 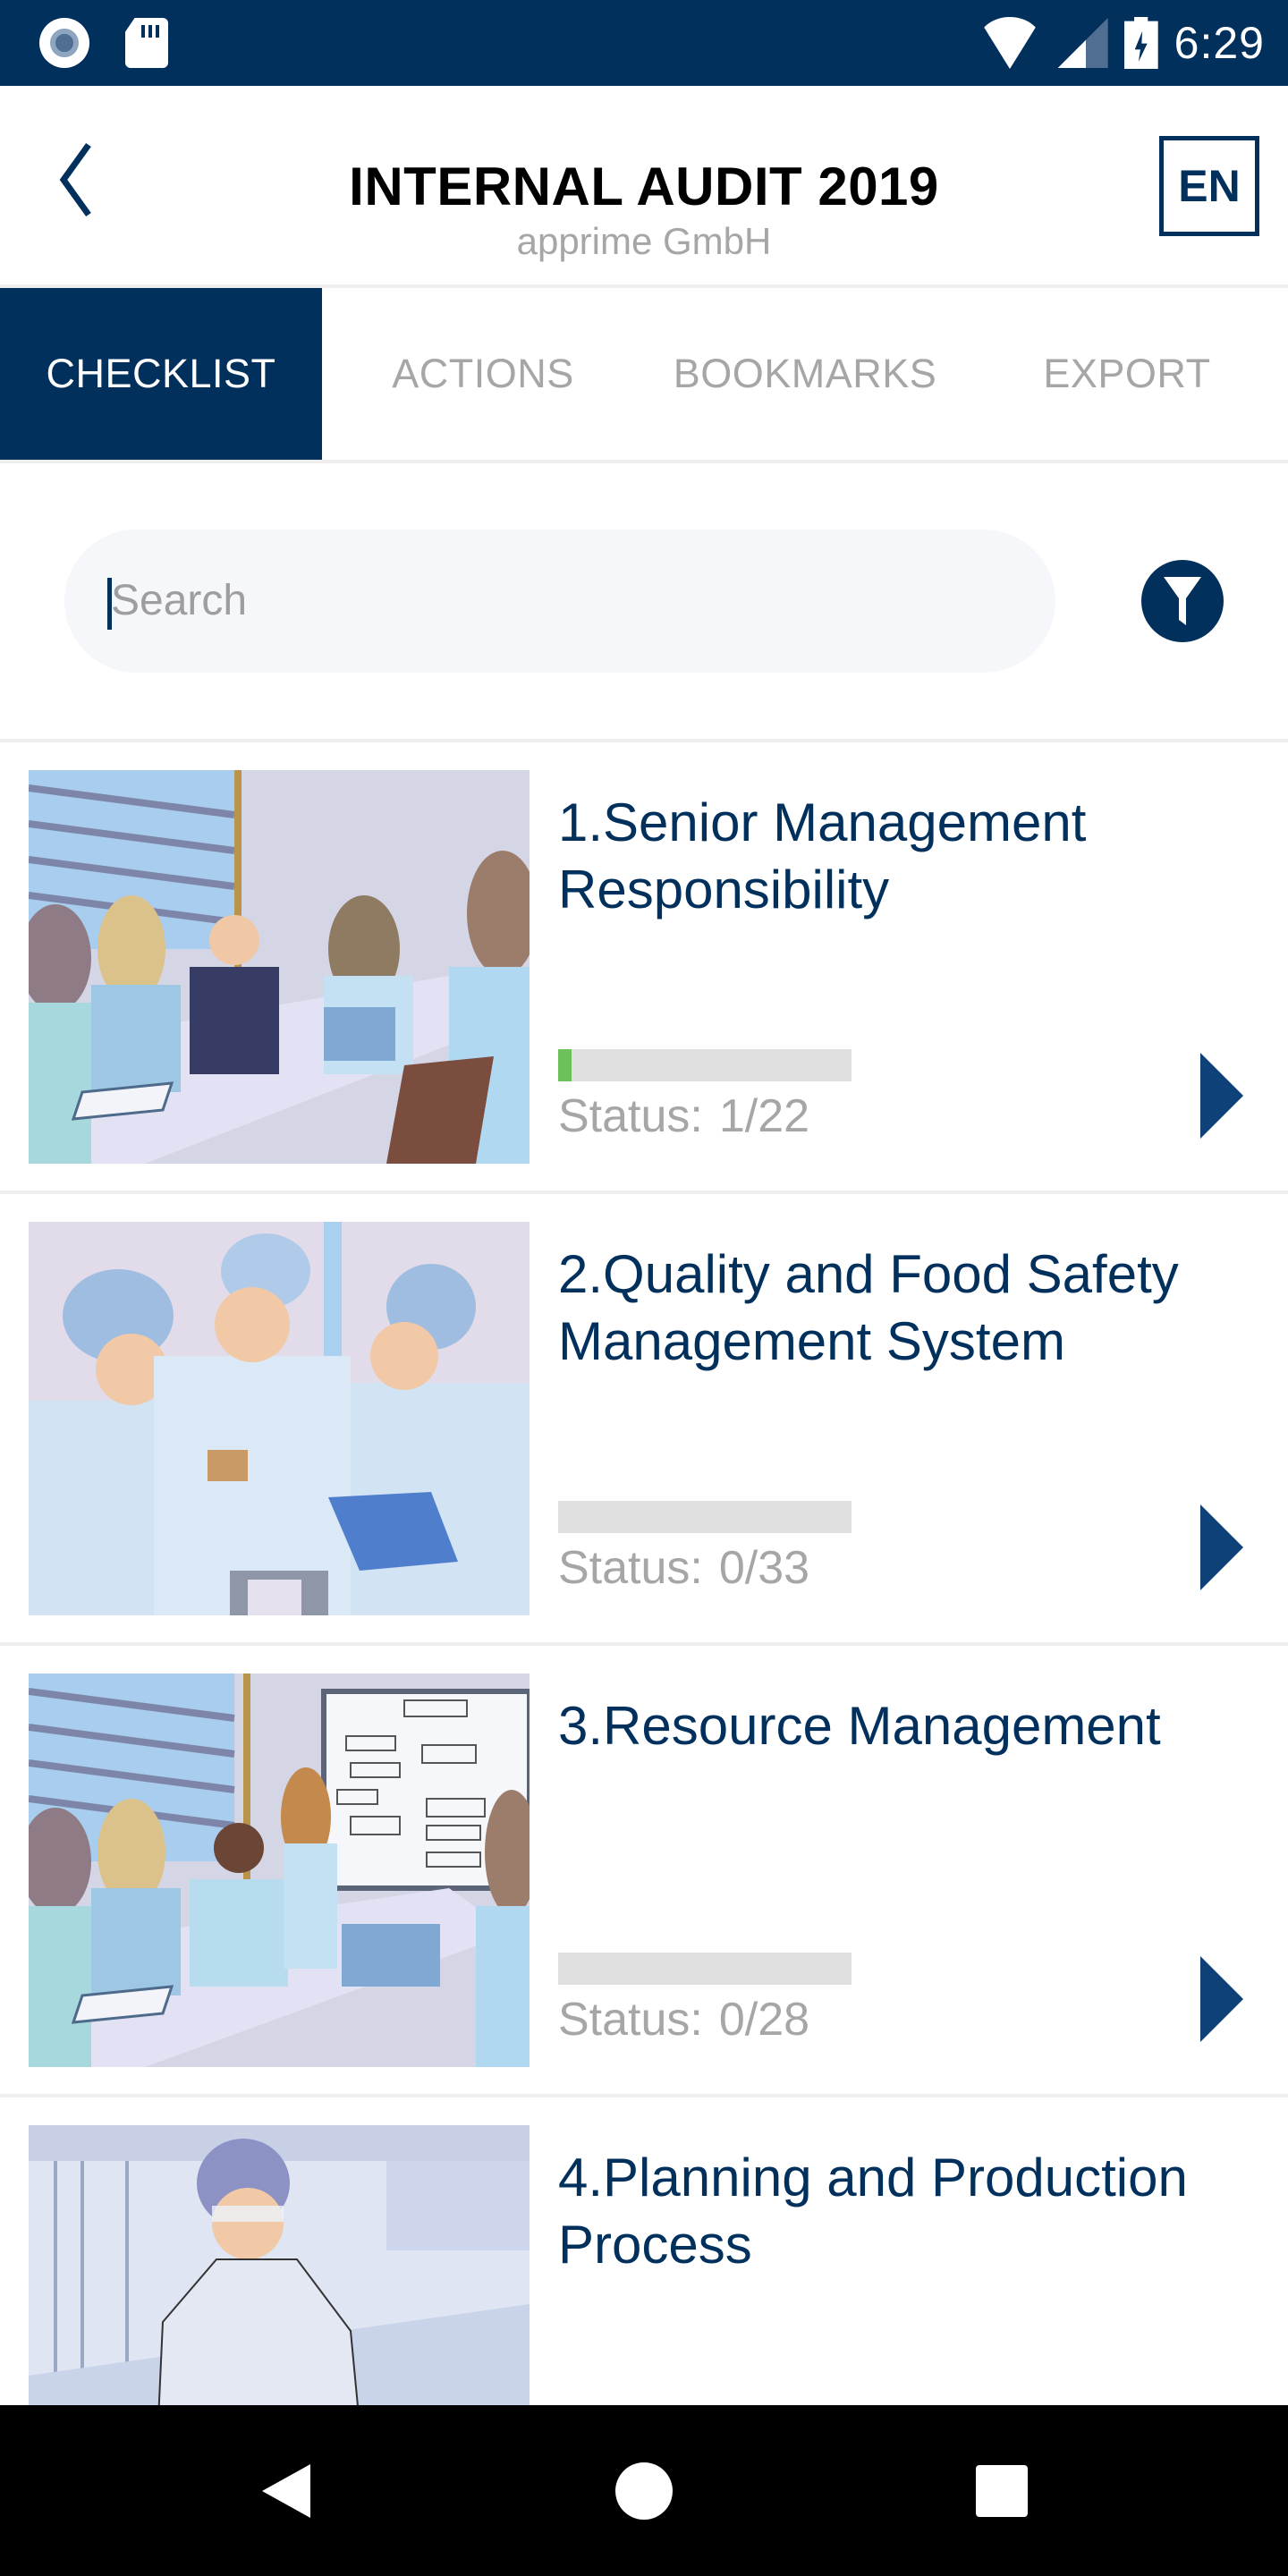 What do you see at coordinates (161, 374) in the screenshot?
I see `tab-checklist: CHECKLIST` at bounding box center [161, 374].